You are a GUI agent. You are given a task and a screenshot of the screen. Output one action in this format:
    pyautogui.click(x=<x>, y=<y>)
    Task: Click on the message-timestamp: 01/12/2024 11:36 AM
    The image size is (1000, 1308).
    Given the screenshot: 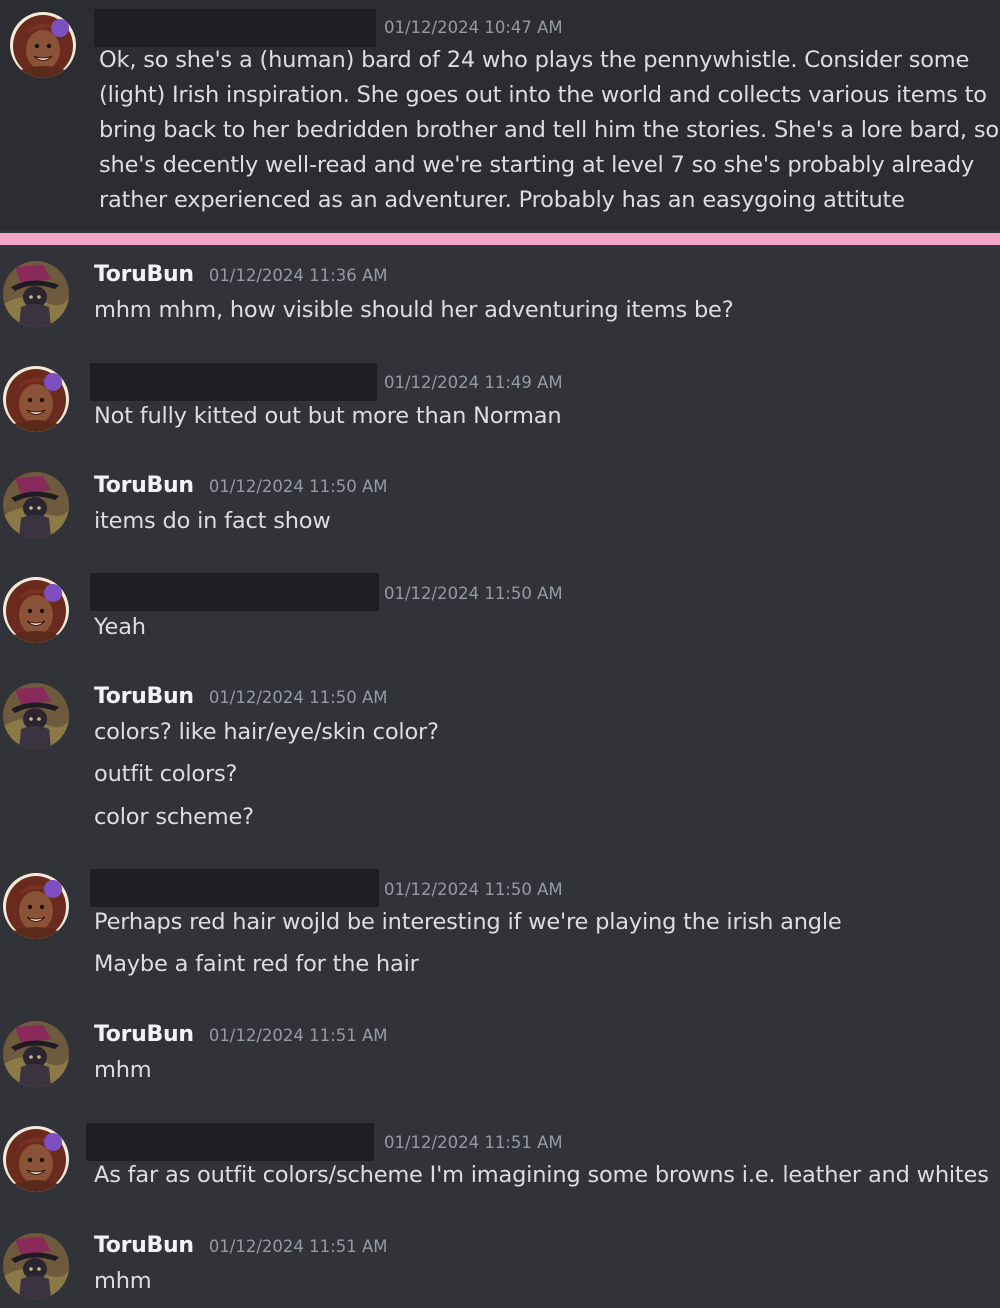 What is the action you would take?
    pyautogui.click(x=298, y=275)
    